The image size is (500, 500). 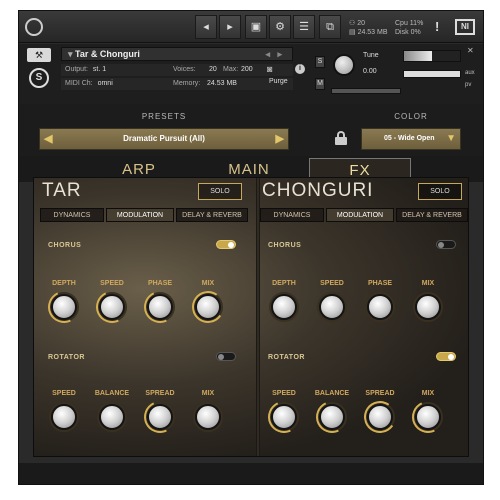 What do you see at coordinates (401, 23) in the screenshot?
I see `cpu-label: Cpu` at bounding box center [401, 23].